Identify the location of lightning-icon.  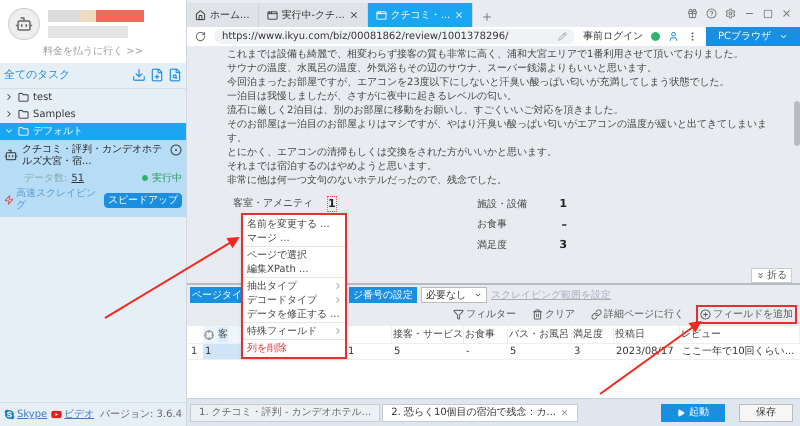
(9, 200).